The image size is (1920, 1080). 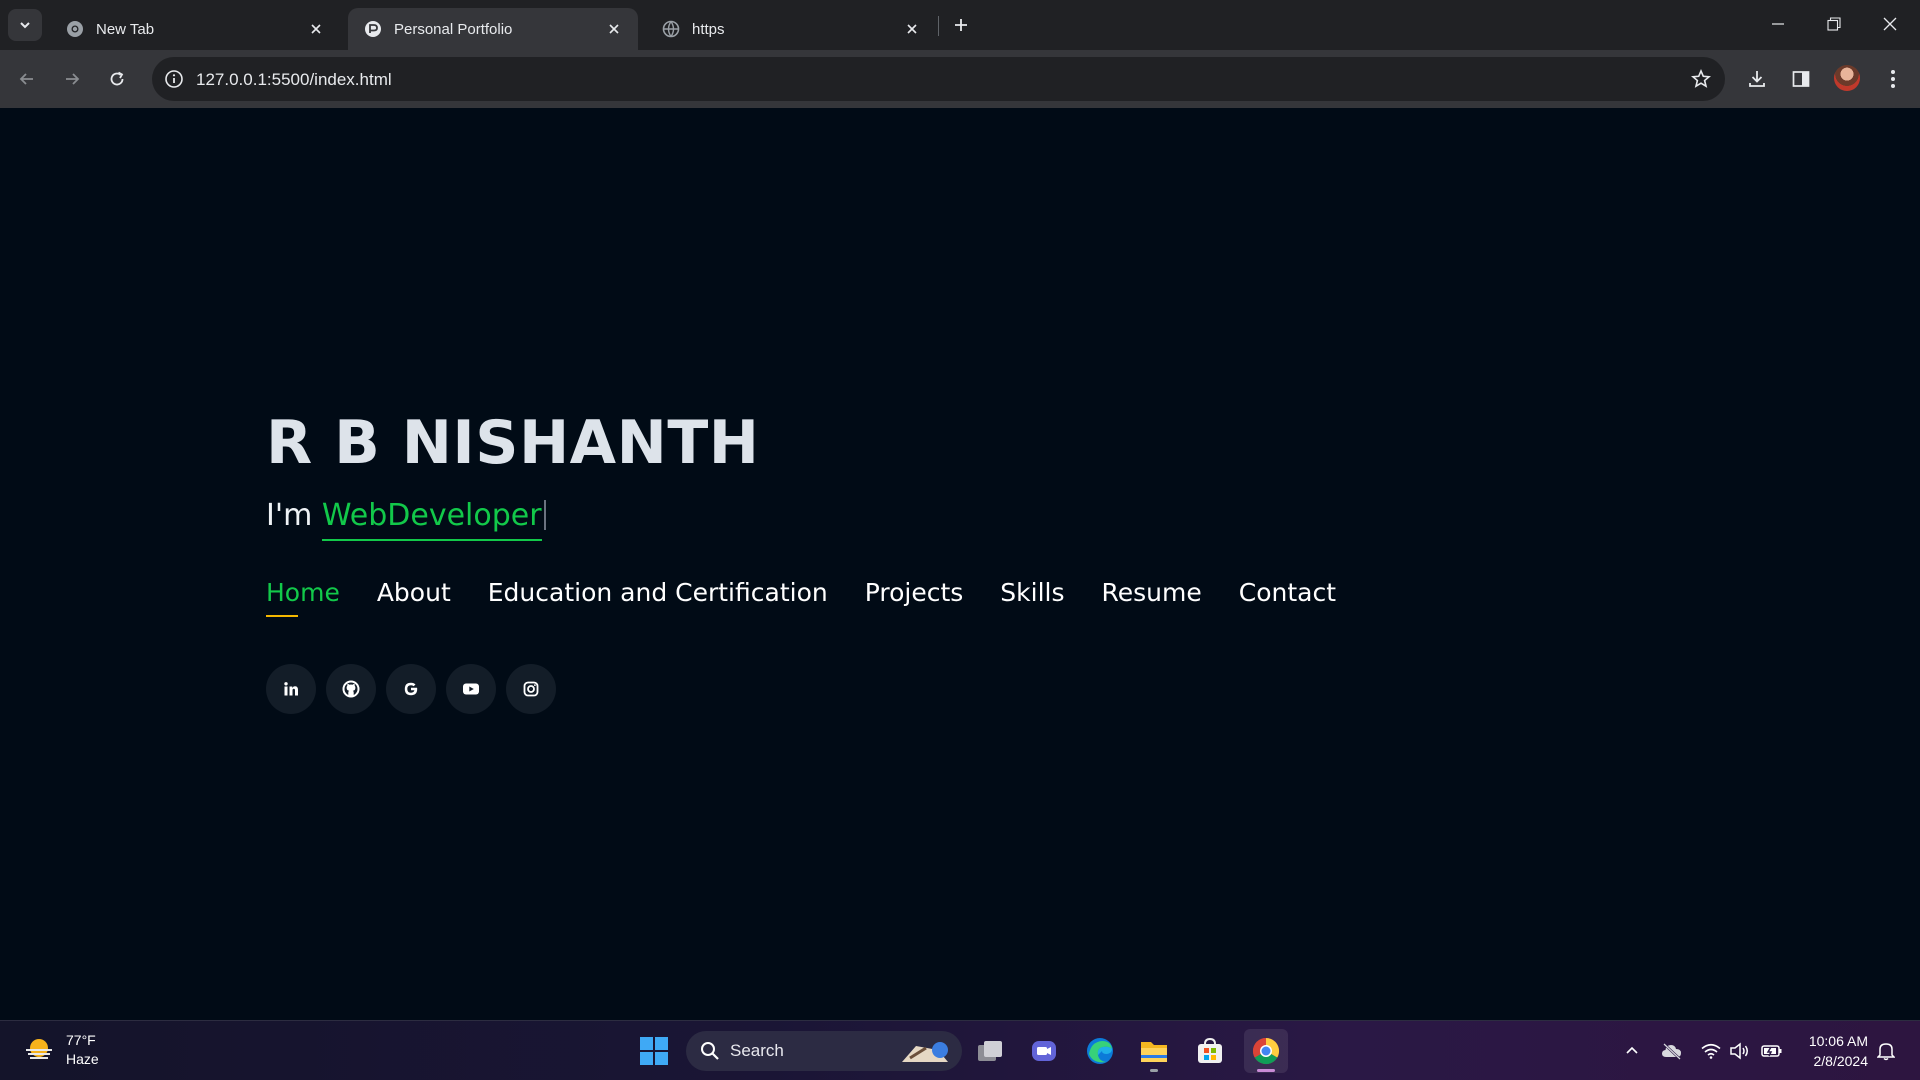 I want to click on browser-tab-bar: New Tab Personal Portfolio https, so click(x=960, y=25).